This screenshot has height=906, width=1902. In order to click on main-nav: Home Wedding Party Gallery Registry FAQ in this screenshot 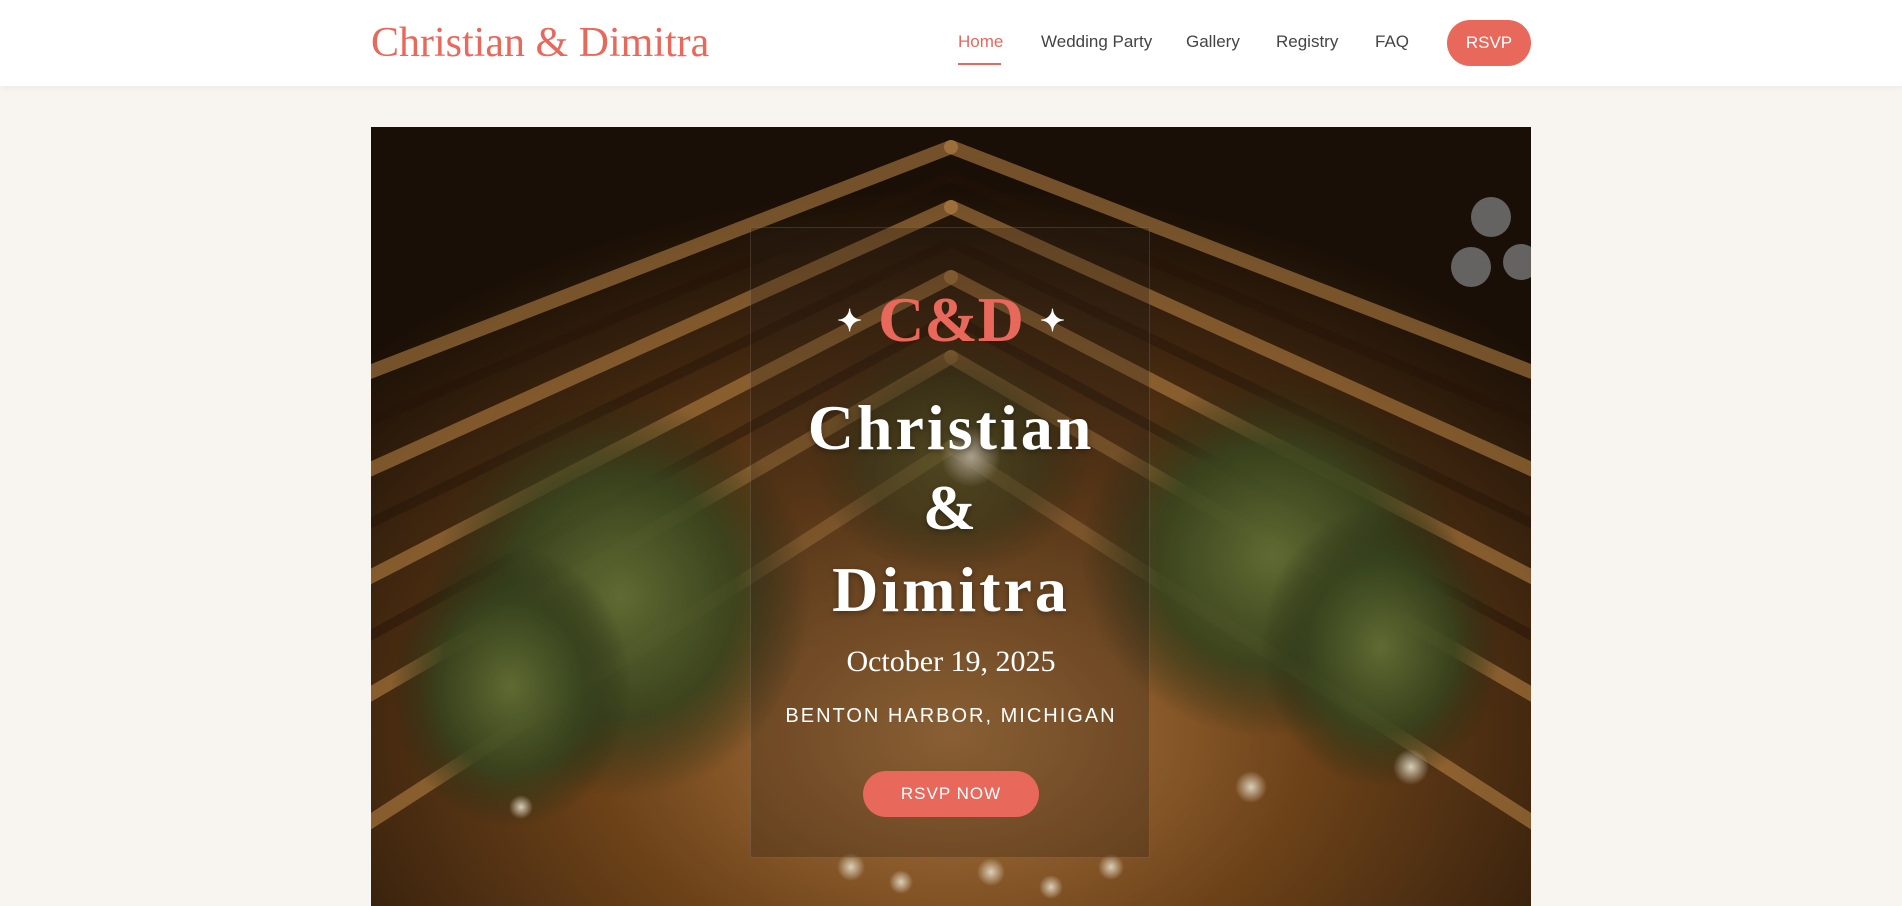, I will do `click(951, 43)`.